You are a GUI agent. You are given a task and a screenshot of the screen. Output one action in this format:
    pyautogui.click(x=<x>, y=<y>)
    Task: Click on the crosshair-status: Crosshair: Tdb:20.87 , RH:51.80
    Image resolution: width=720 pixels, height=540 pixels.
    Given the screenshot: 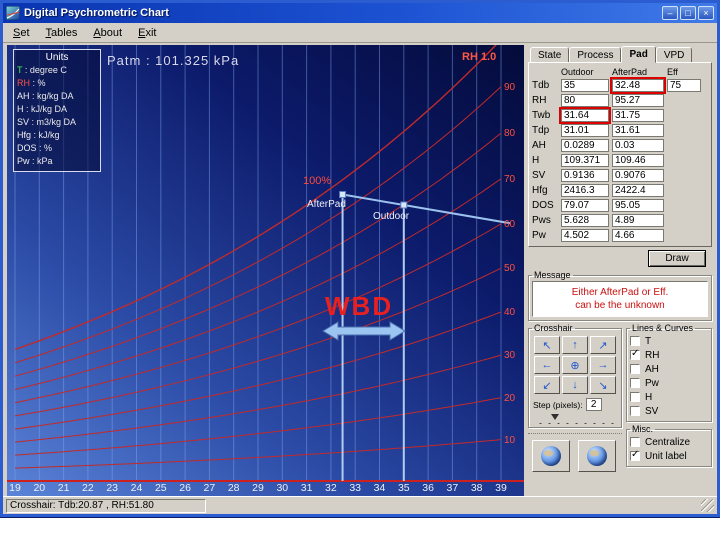 What is the action you would take?
    pyautogui.click(x=106, y=505)
    